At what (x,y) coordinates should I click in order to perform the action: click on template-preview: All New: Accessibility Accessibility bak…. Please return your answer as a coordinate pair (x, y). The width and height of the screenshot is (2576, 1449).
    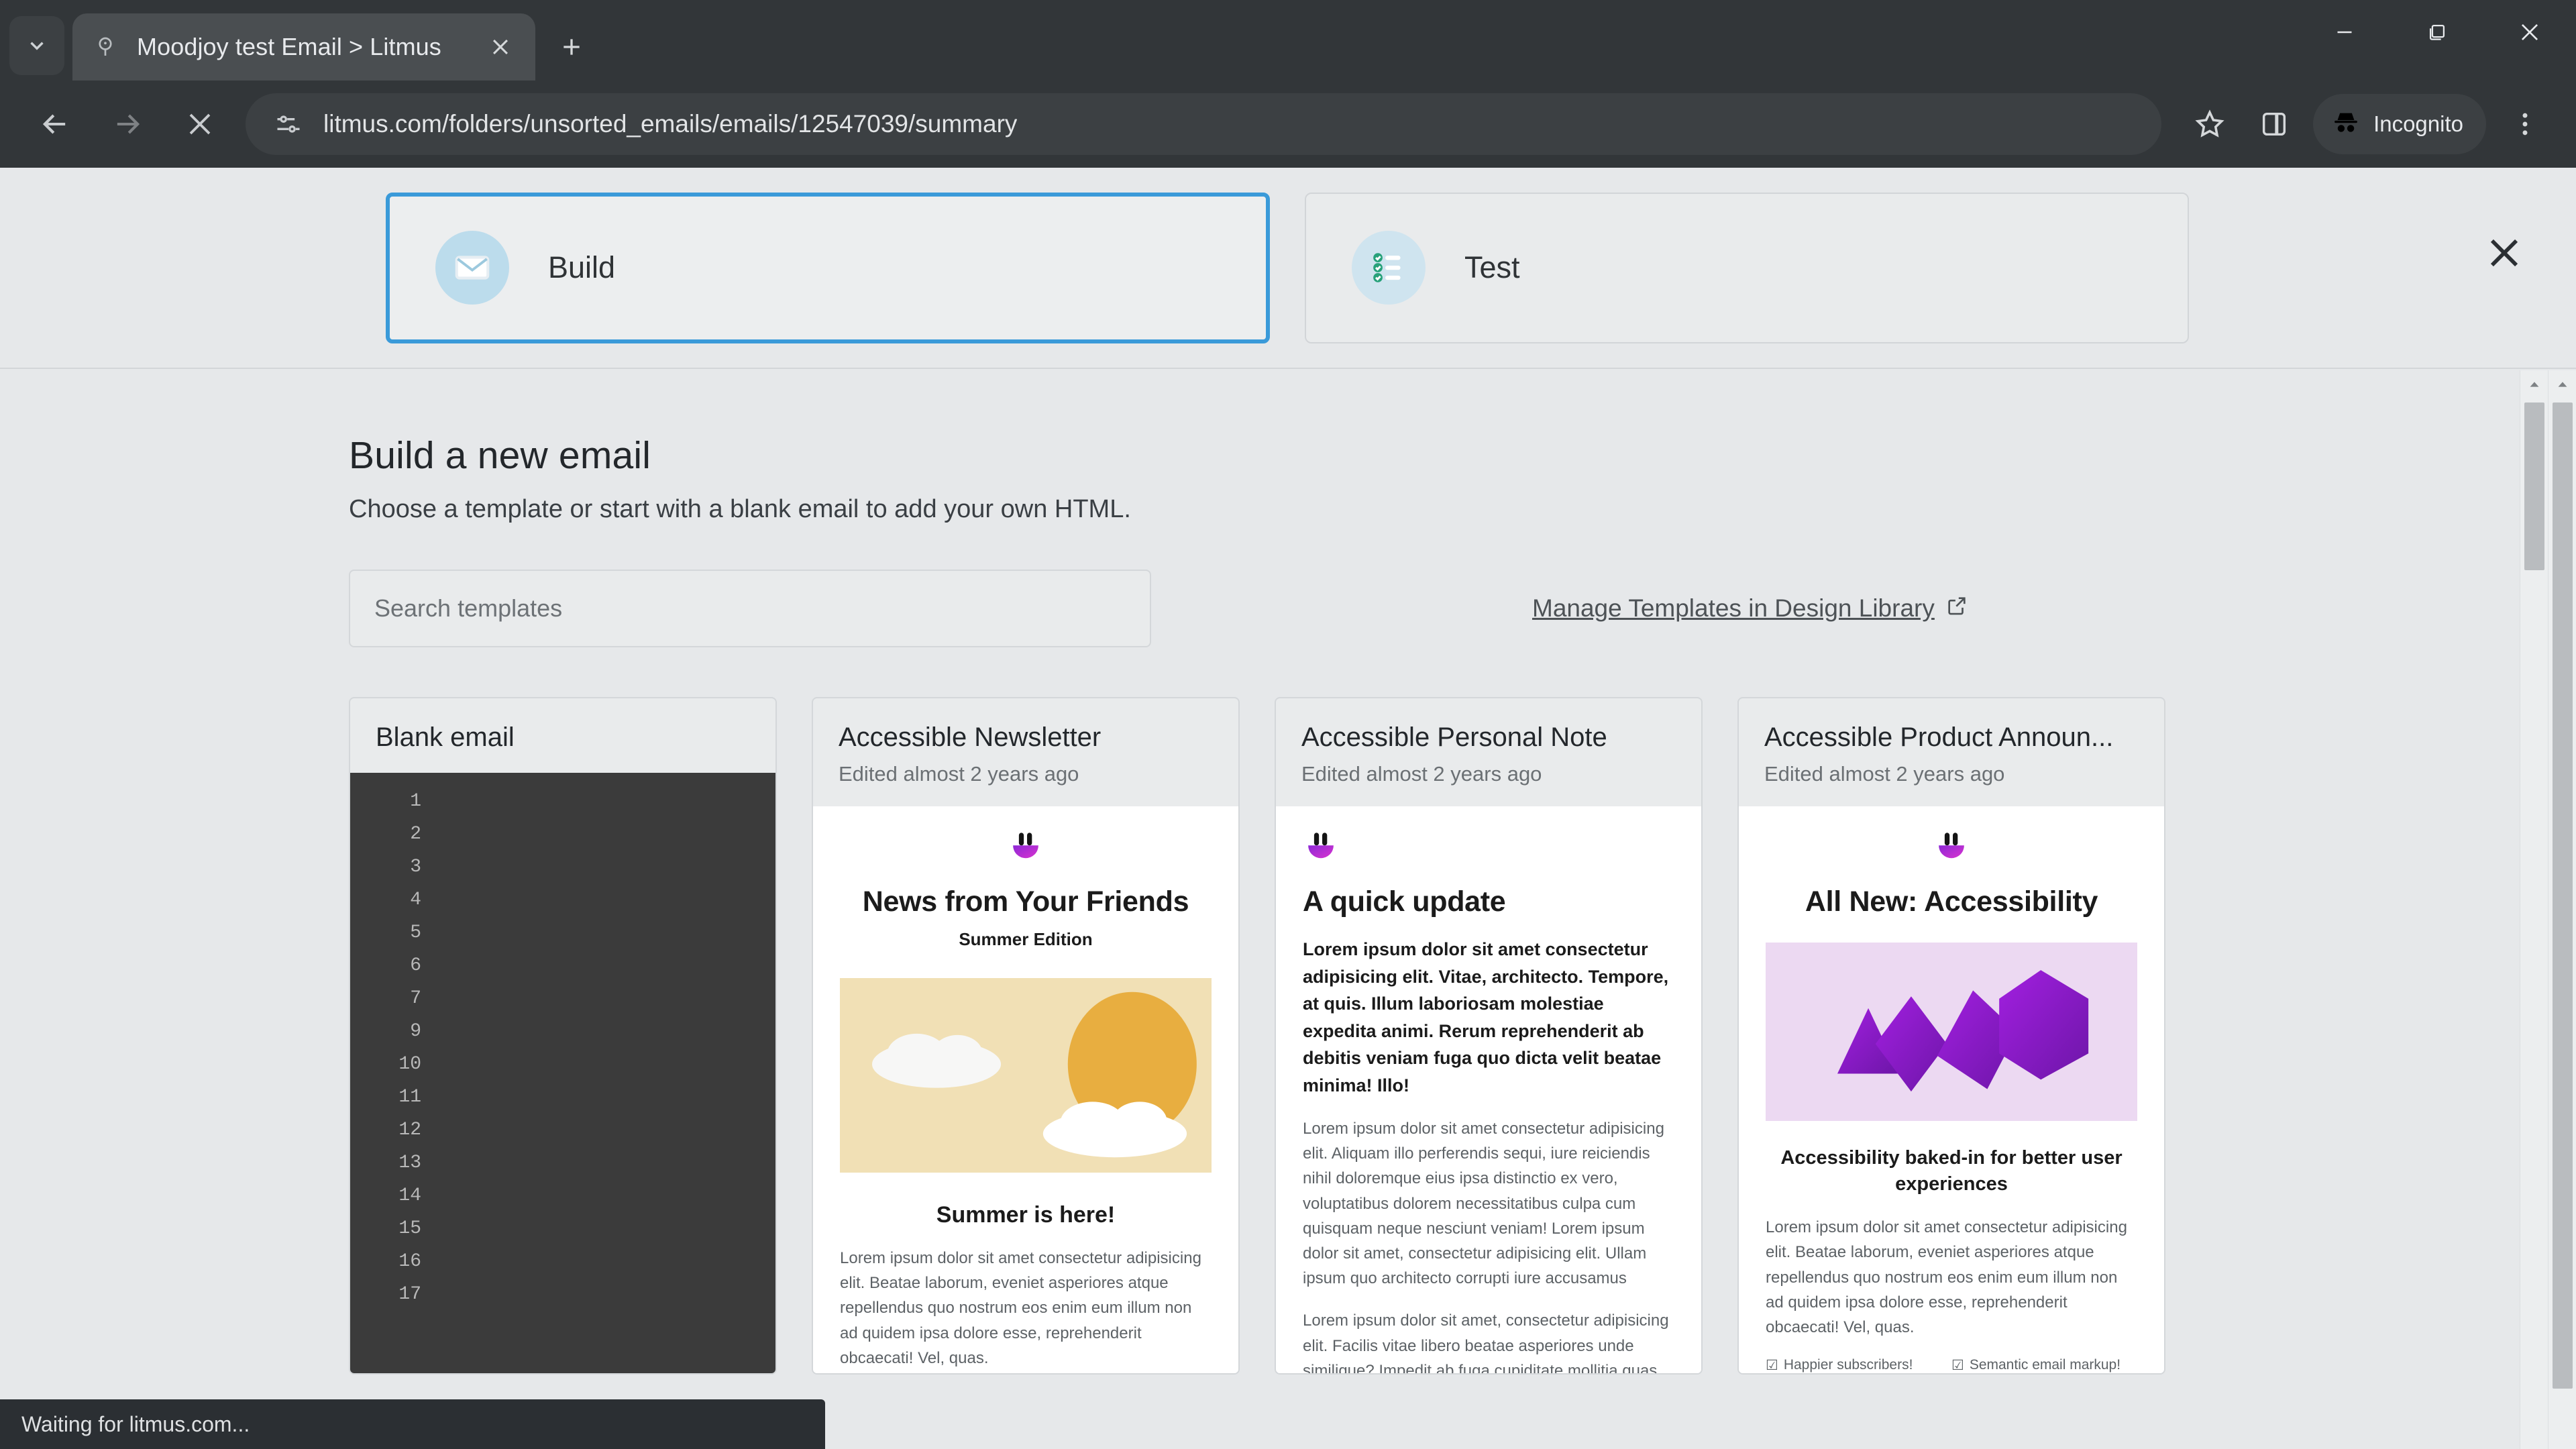
    Looking at the image, I should click on (1951, 1090).